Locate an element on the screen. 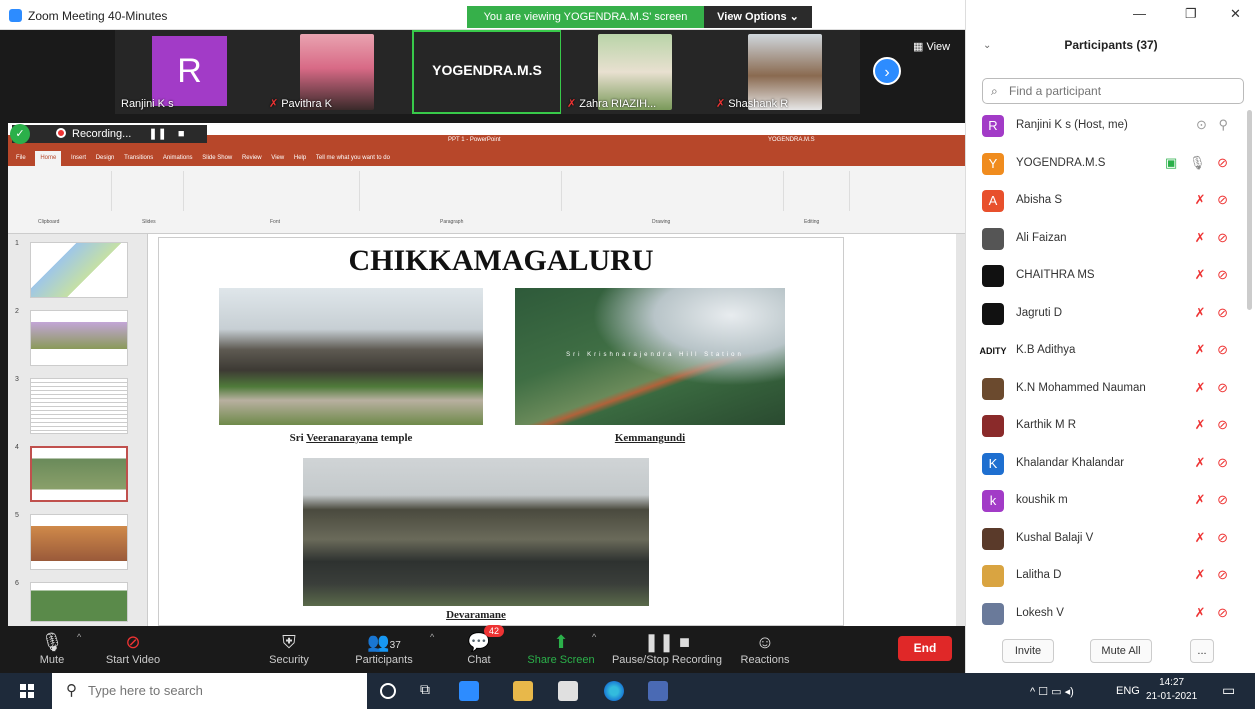 This screenshot has width=1255, height=709. thumb-number: 2 is located at coordinates (17, 311).